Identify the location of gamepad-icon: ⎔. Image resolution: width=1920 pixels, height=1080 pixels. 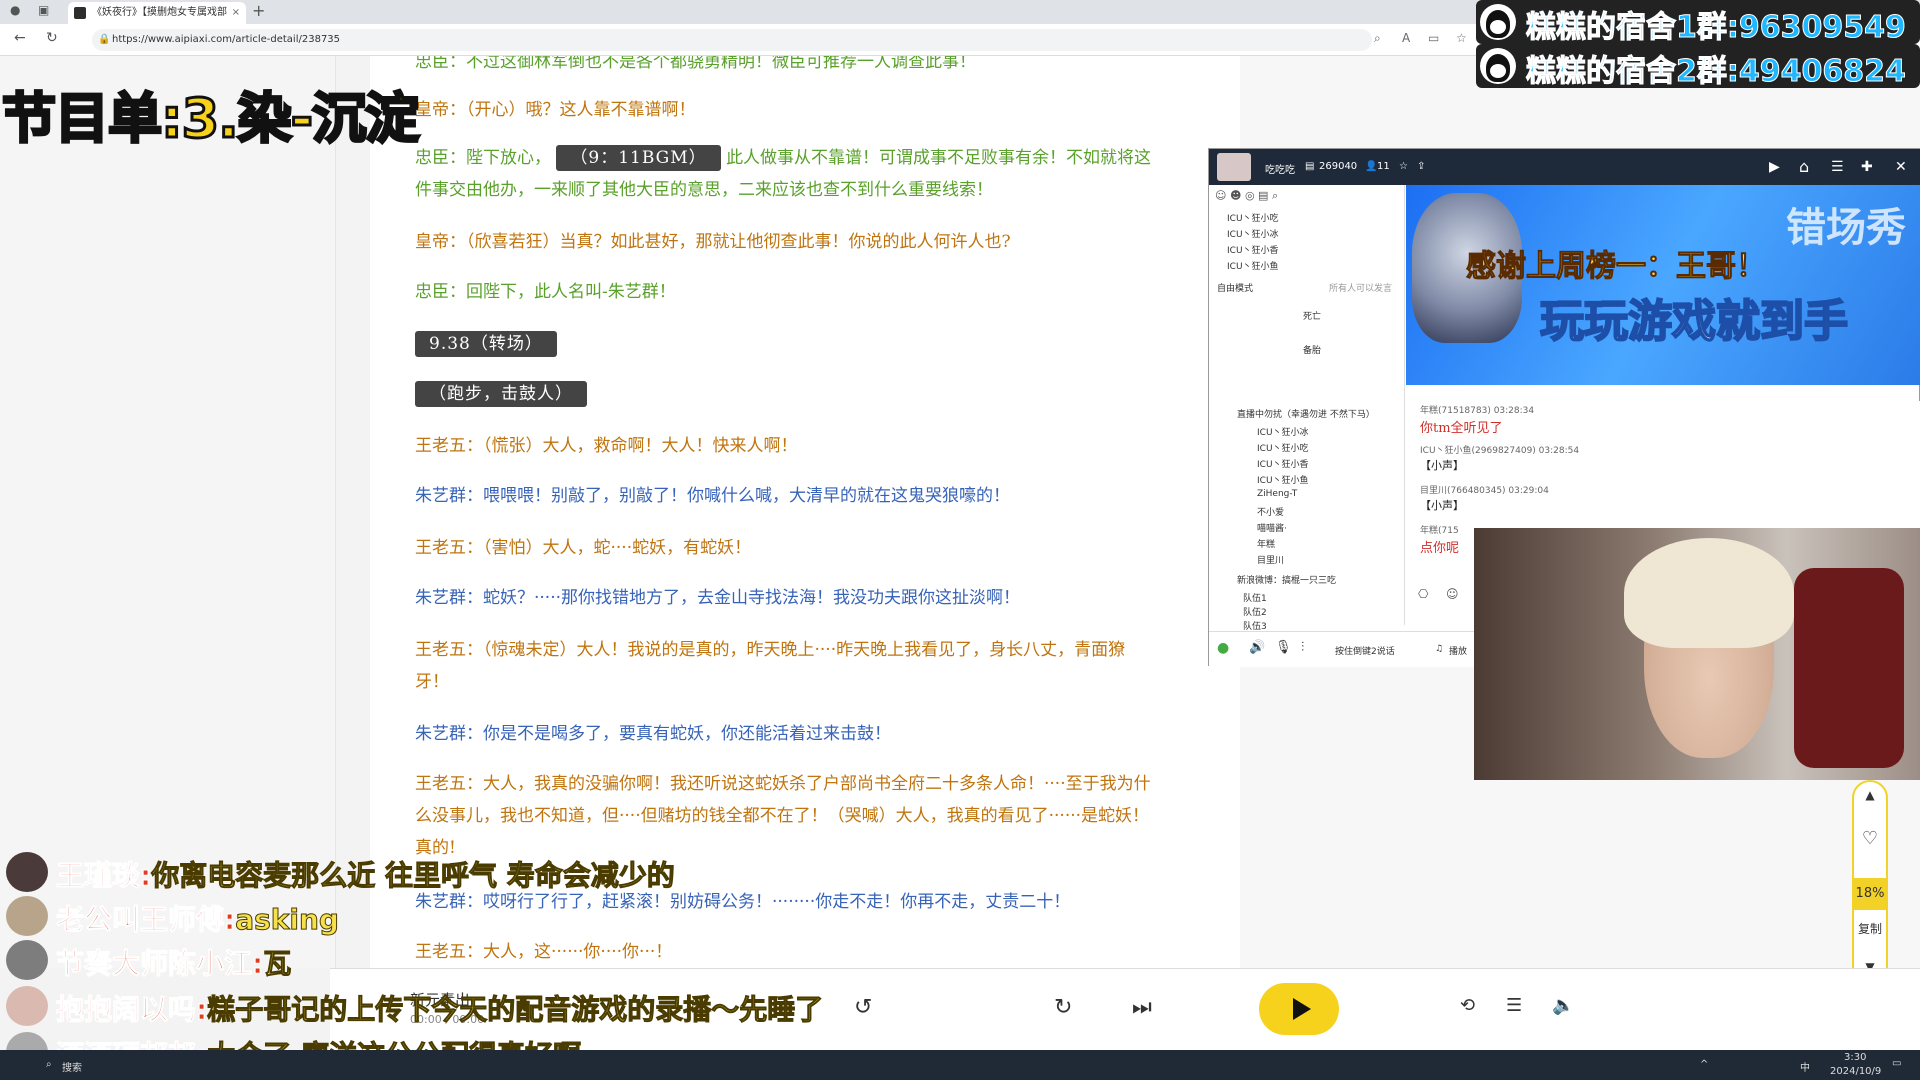
(1423, 594).